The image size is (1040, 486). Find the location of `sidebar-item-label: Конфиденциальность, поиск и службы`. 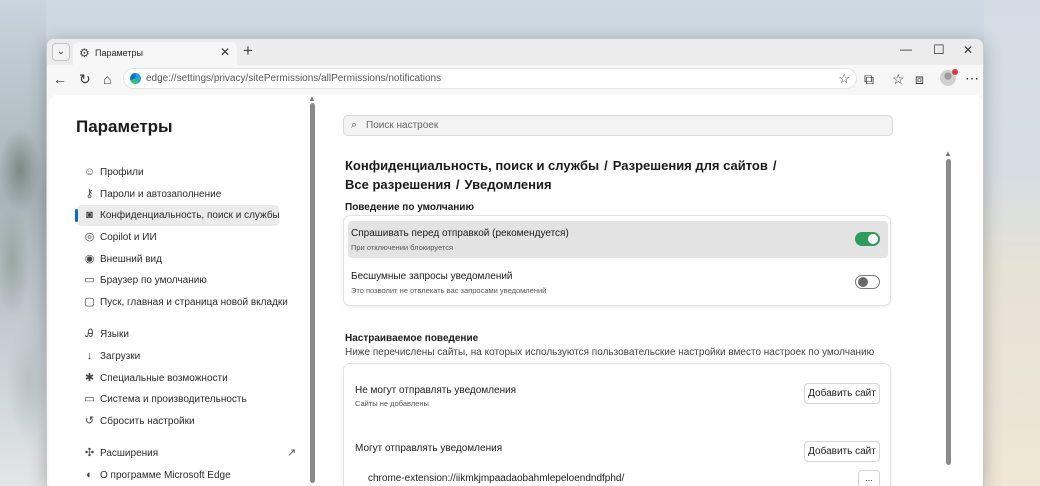

sidebar-item-label: Конфиденциальность, поиск и службы is located at coordinates (190, 215).